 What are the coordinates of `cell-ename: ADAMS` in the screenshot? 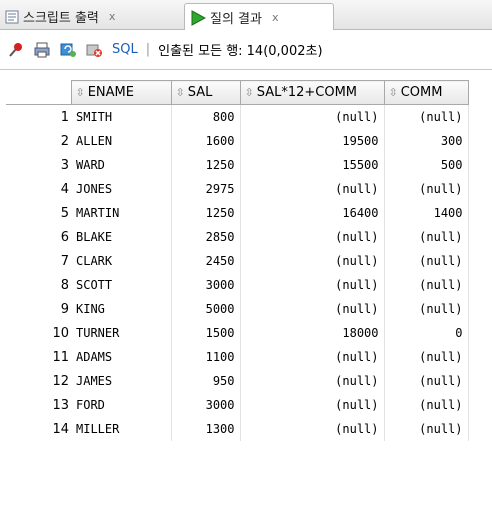 It's located at (121, 357).